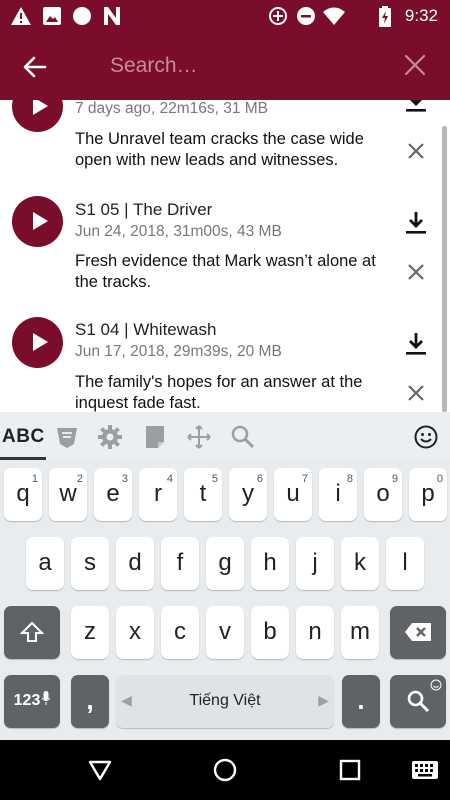 The image size is (450, 800). What do you see at coordinates (428, 494) in the screenshot?
I see `key-p: 0p` at bounding box center [428, 494].